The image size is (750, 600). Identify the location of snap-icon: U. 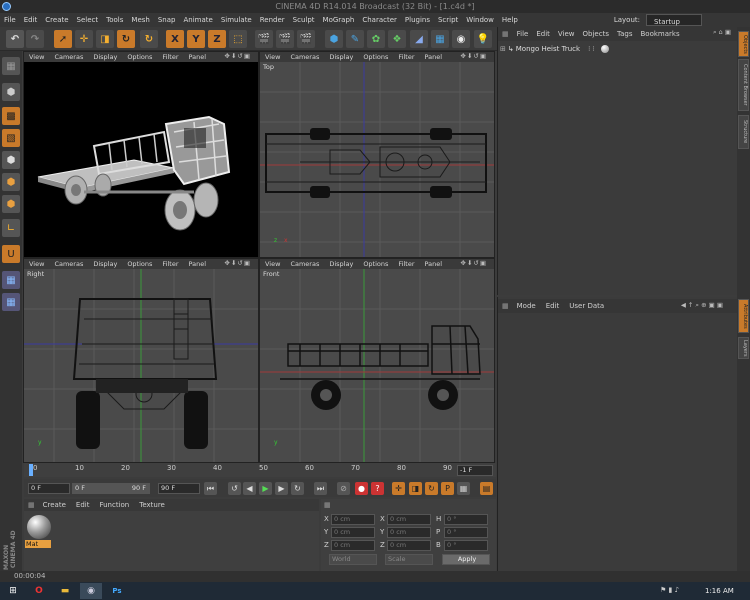
(11, 254).